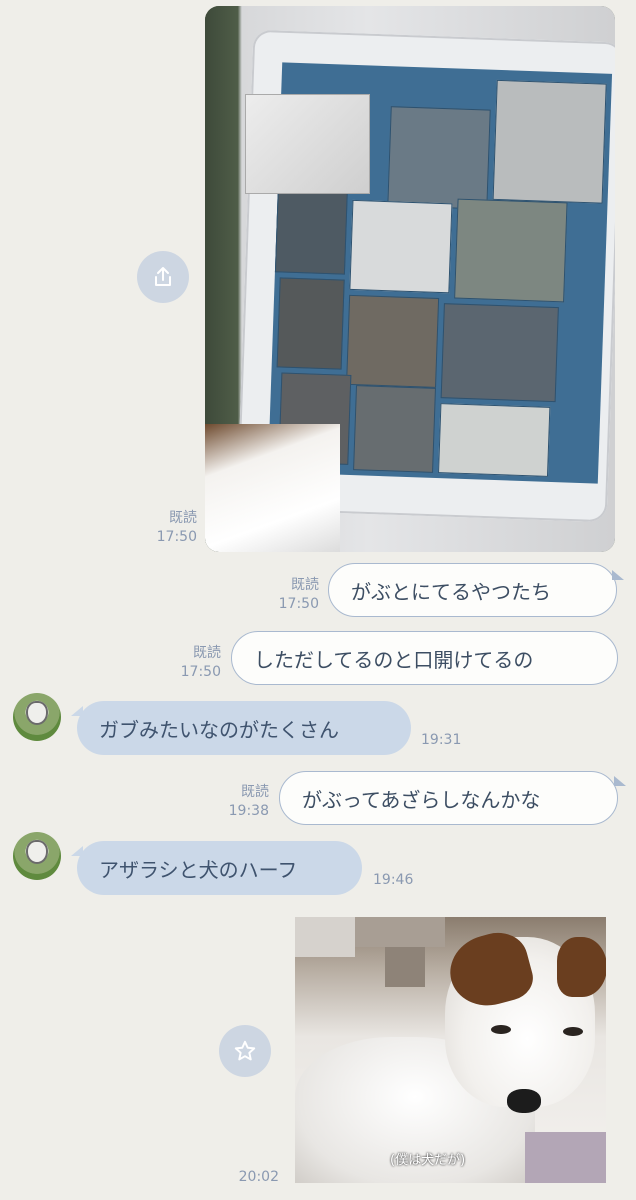  Describe the element at coordinates (421, 799) in the screenshot. I see `message-text: がぶってあざらしなんかな` at that location.